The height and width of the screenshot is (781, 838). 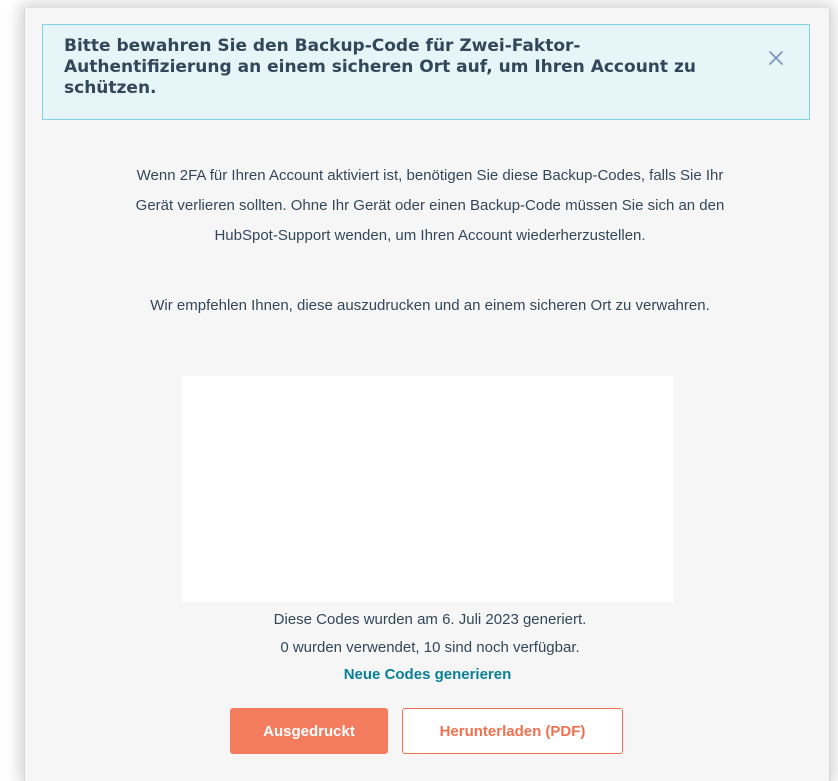 I want to click on printed-button: Ausgedruckt, so click(x=309, y=731).